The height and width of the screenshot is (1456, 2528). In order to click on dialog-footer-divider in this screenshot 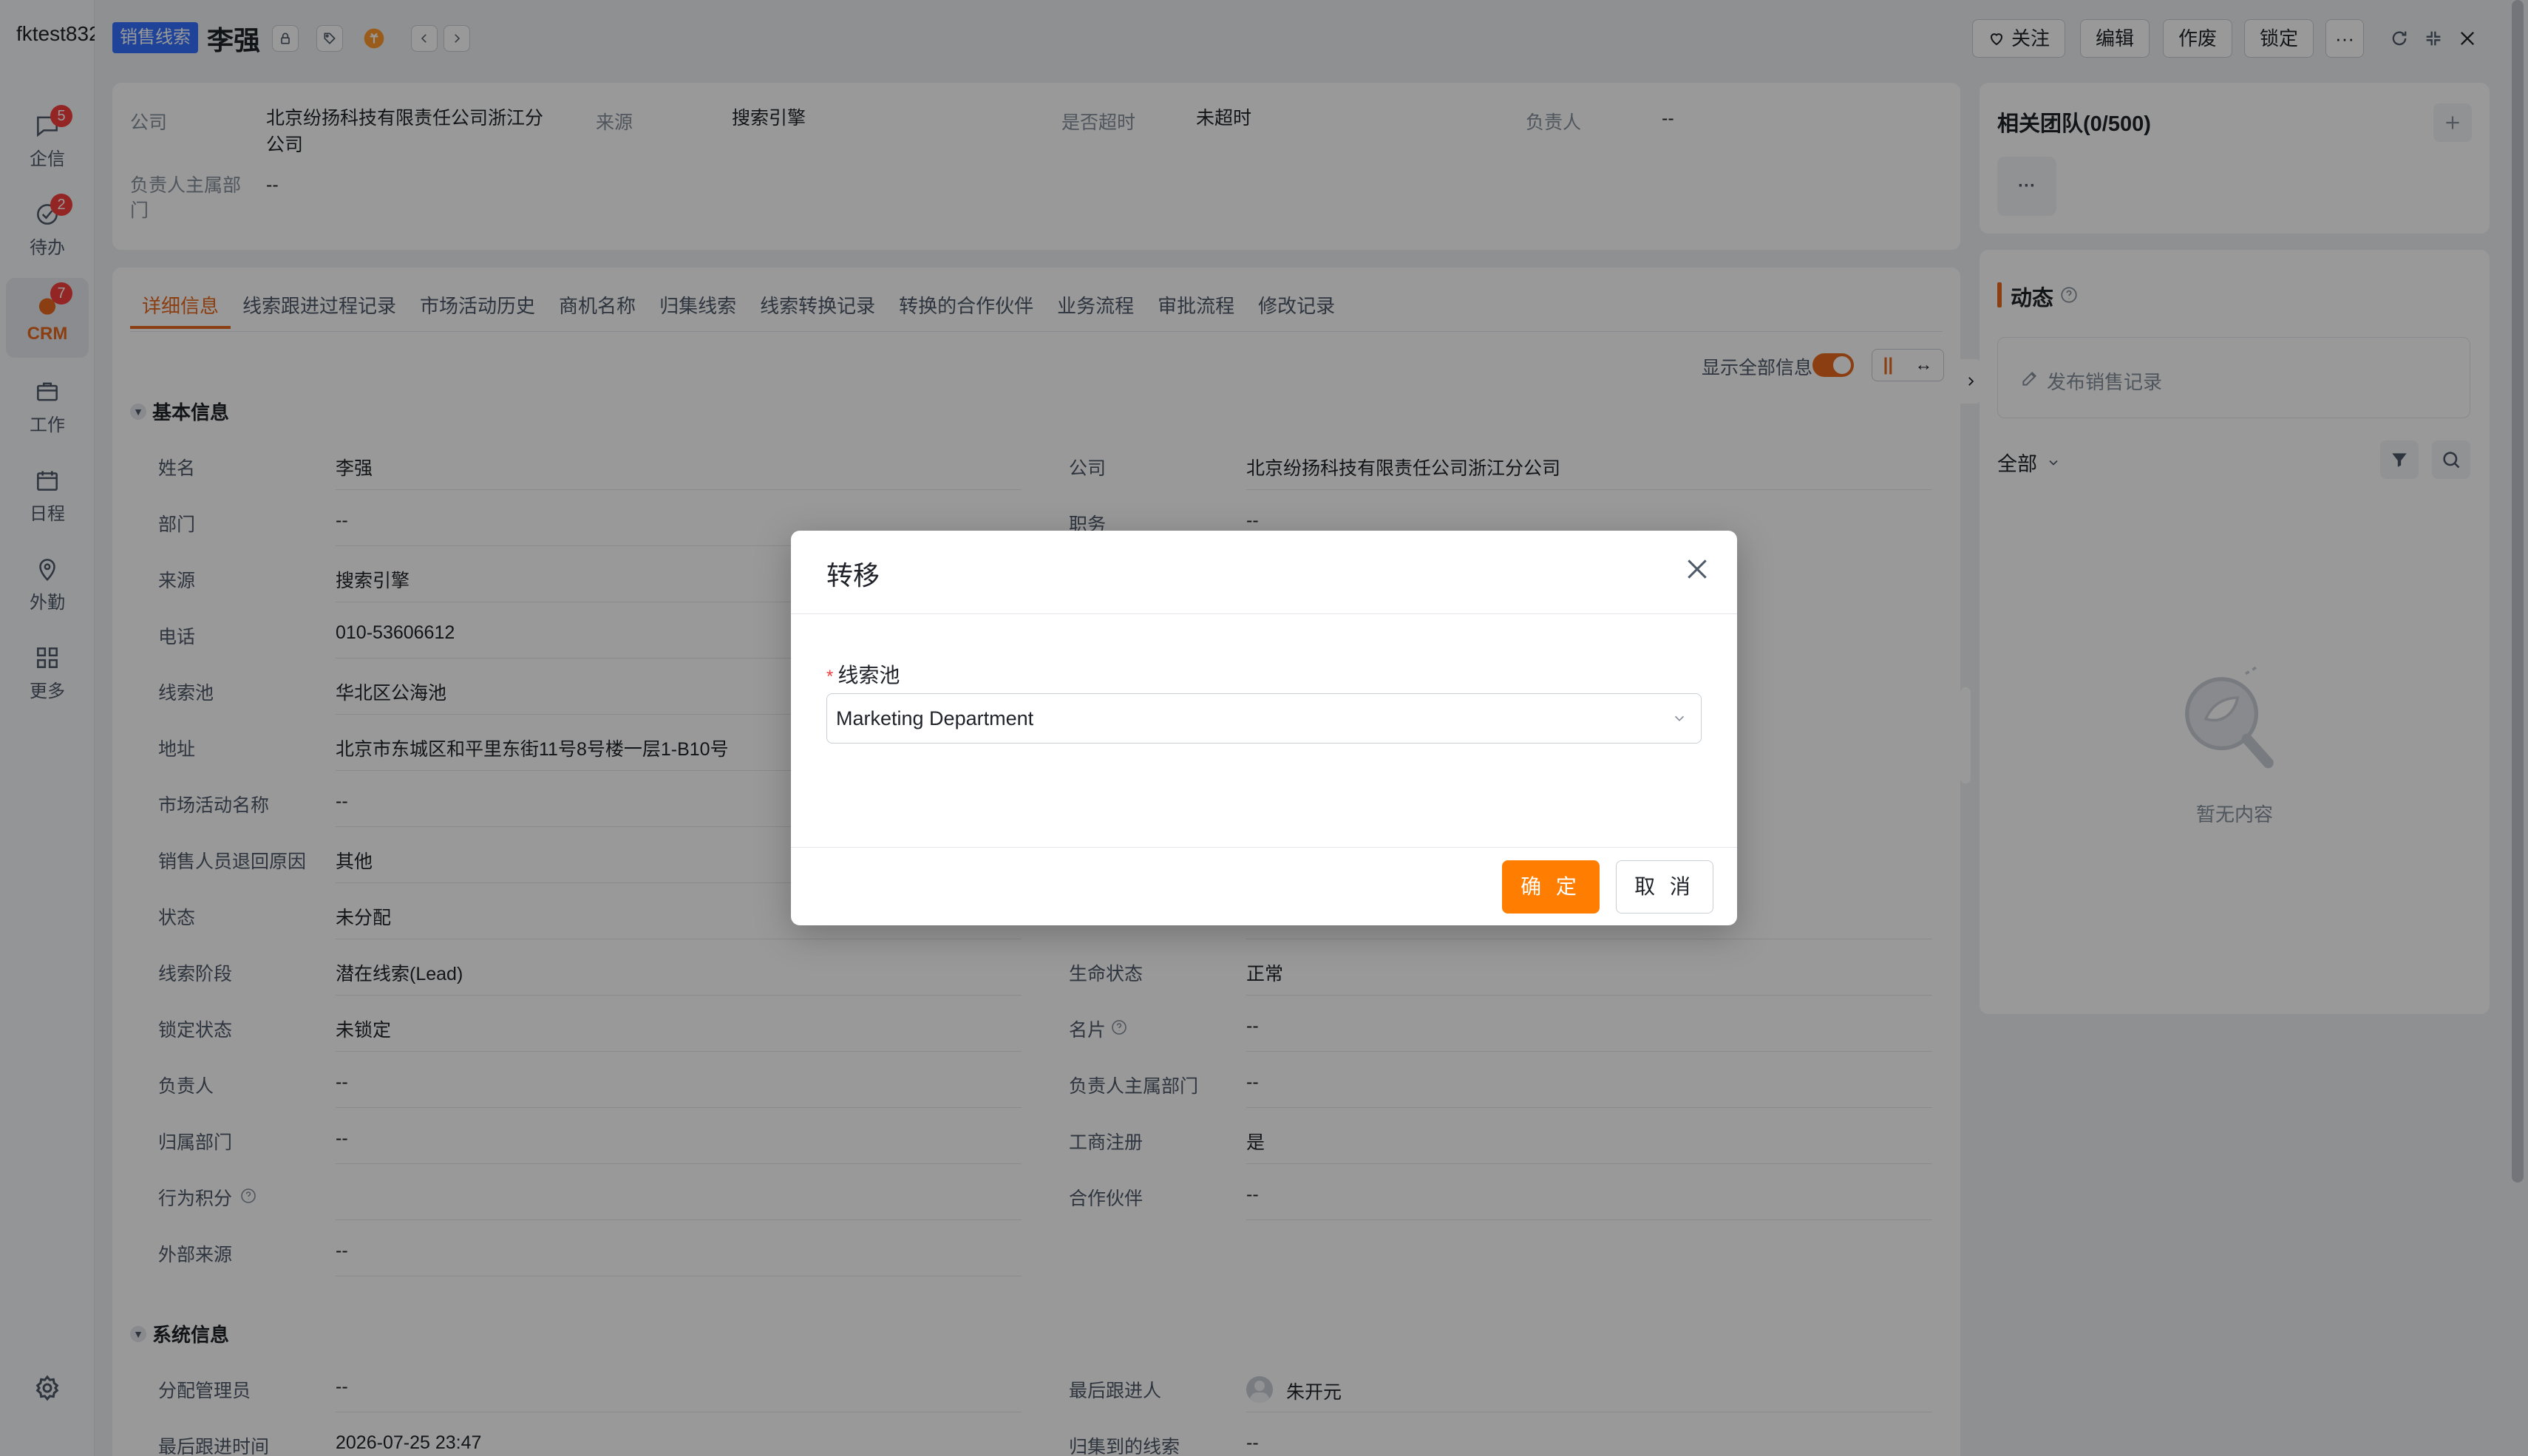, I will do `click(1264, 847)`.